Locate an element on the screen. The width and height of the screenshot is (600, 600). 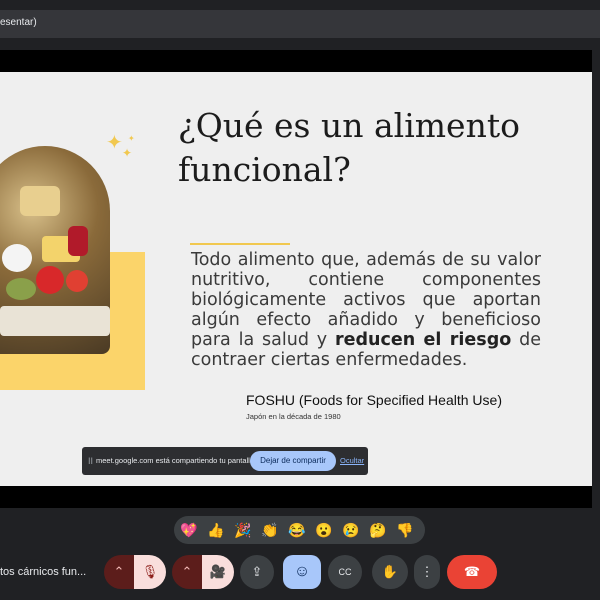
reaction-laugh-icon: 😂 is located at coordinates (297, 530).